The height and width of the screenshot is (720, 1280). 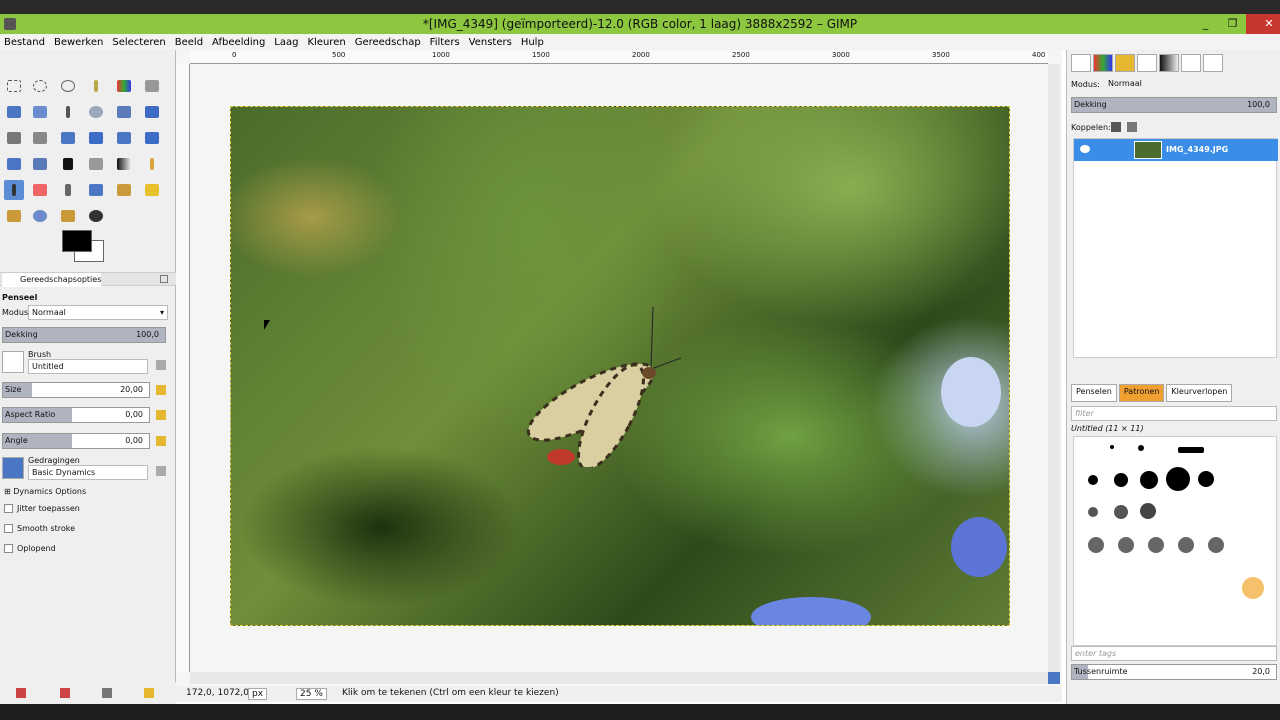 What do you see at coordinates (152, 164) in the screenshot?
I see `pencil-icon` at bounding box center [152, 164].